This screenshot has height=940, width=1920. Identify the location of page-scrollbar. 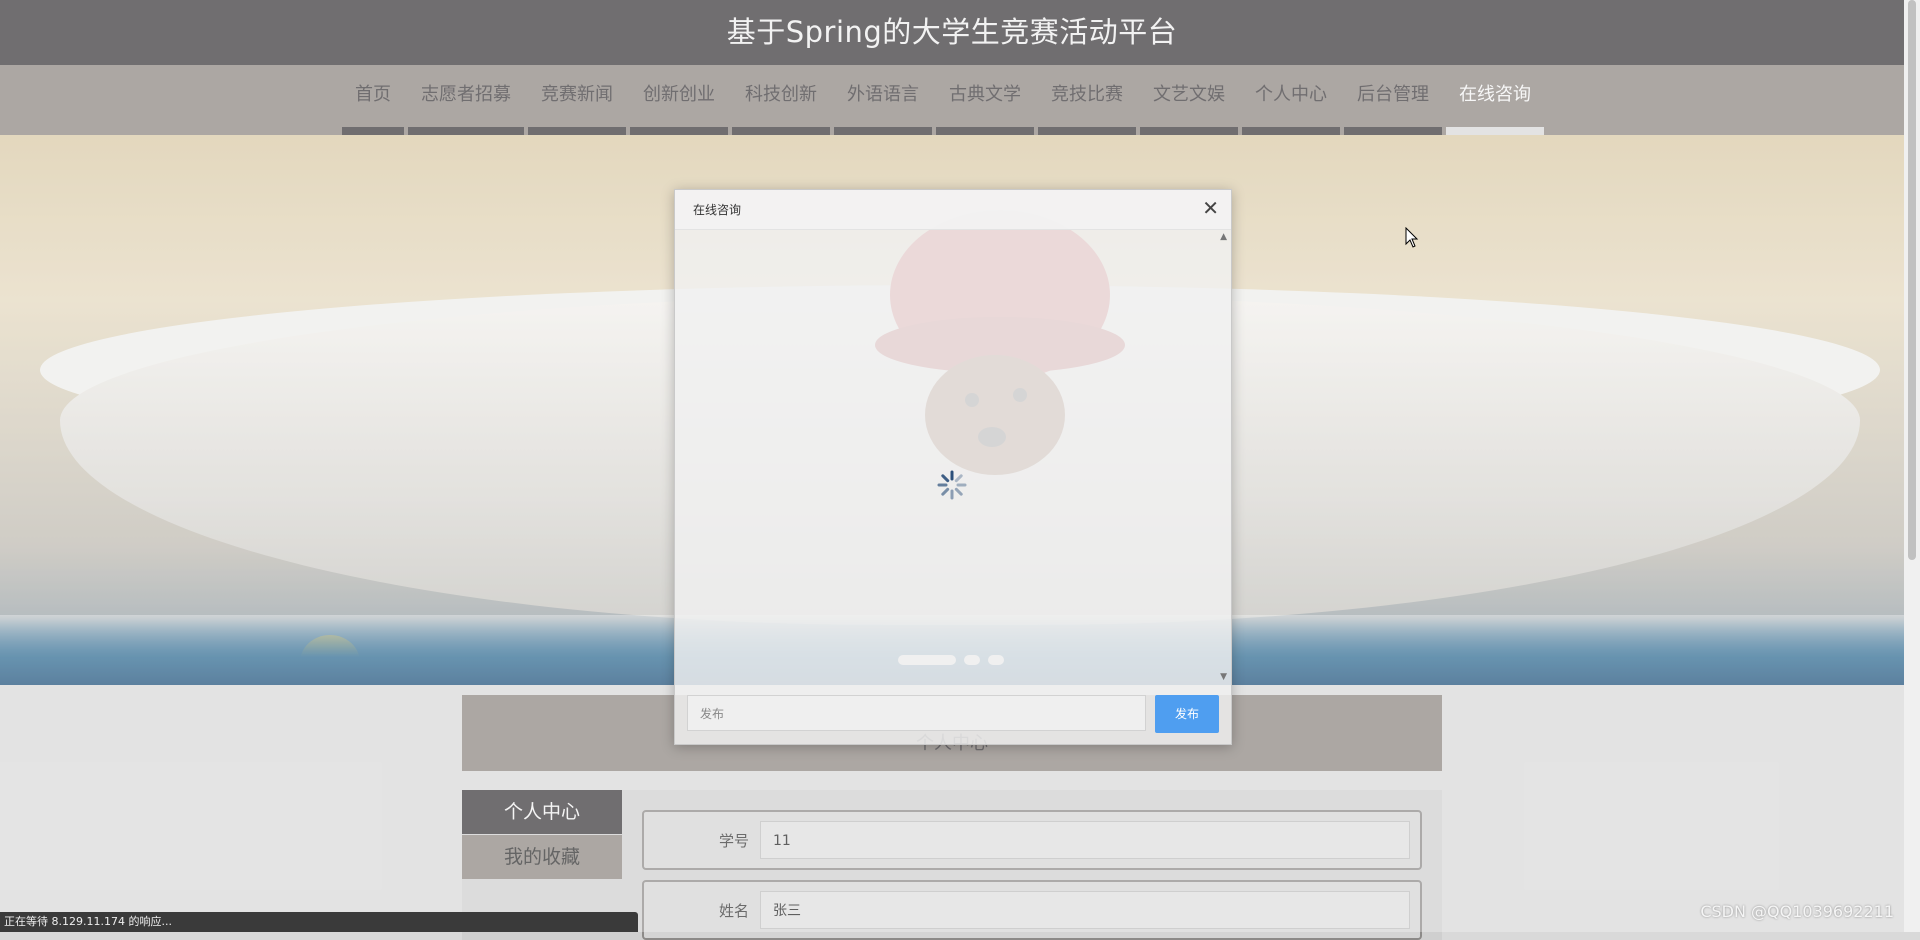
(1912, 466).